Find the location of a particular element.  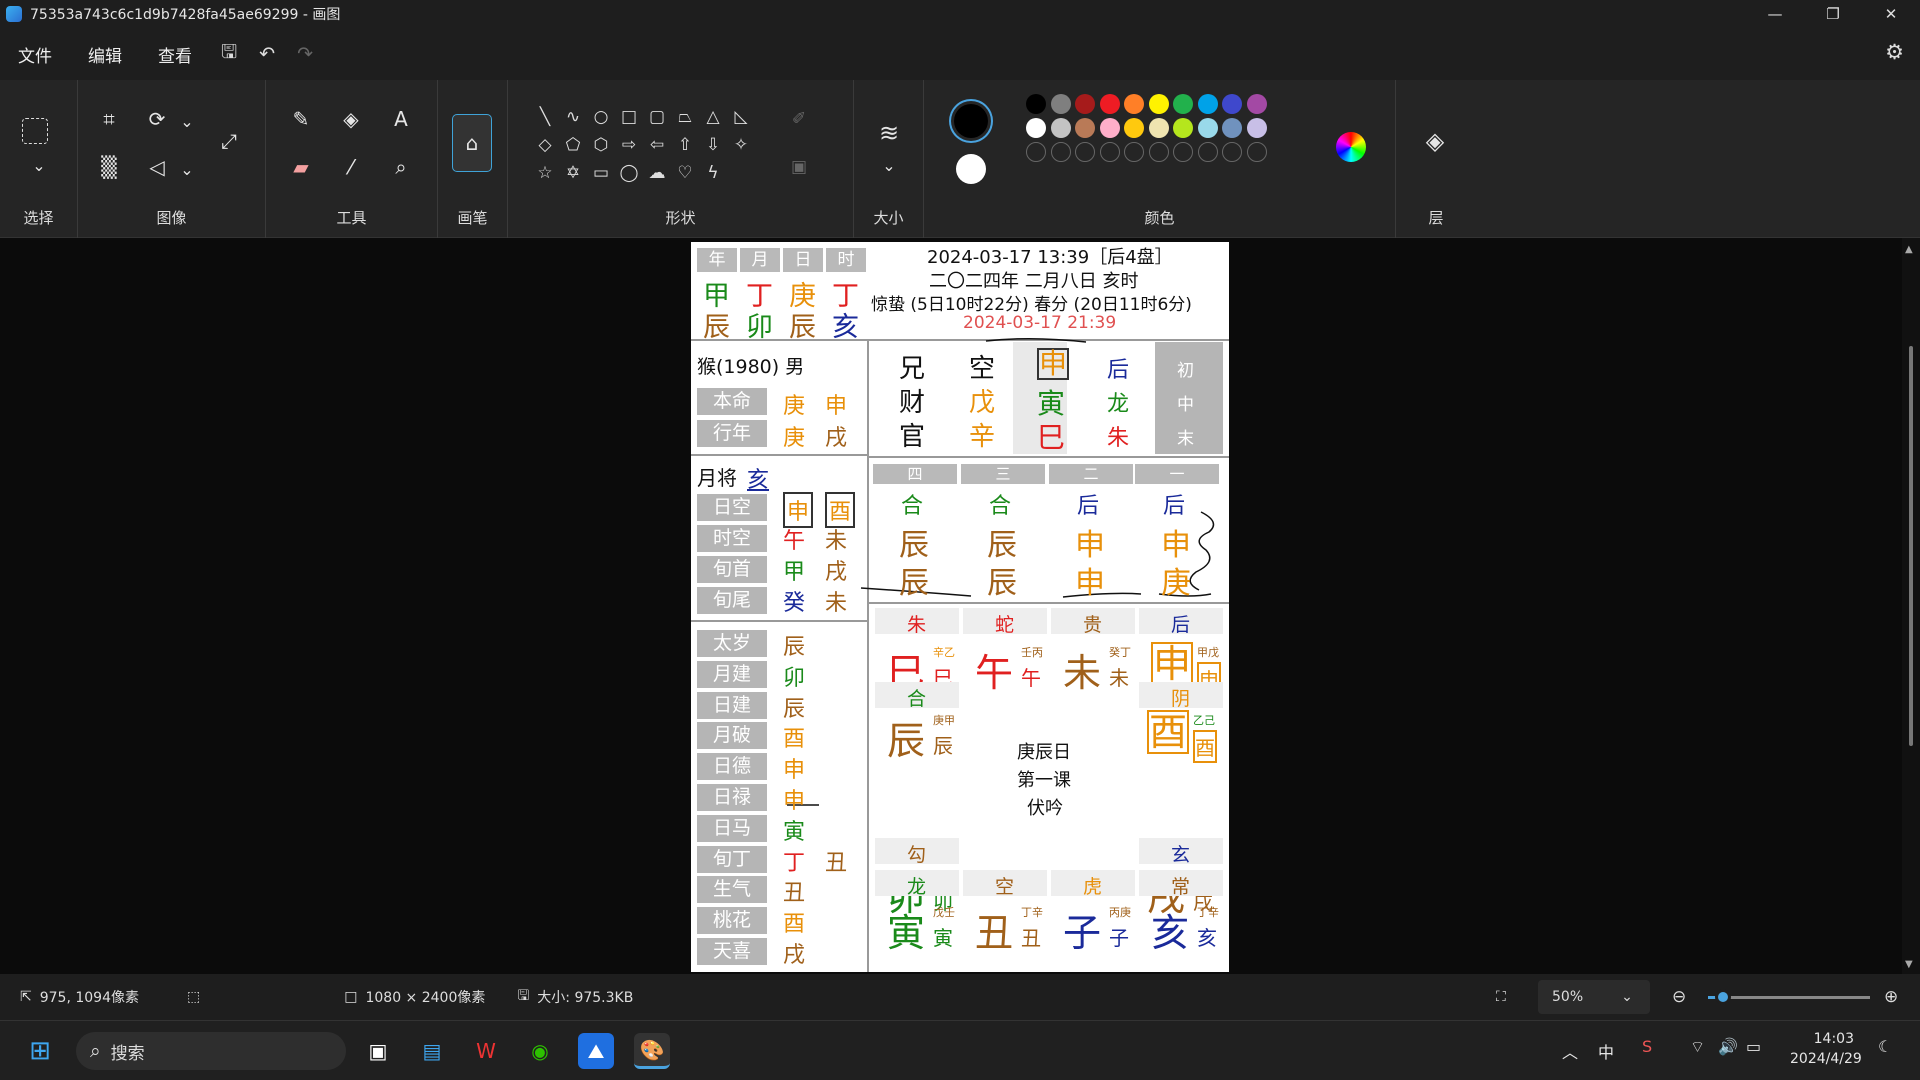

photos-icon: ⛰ is located at coordinates (596, 1051).